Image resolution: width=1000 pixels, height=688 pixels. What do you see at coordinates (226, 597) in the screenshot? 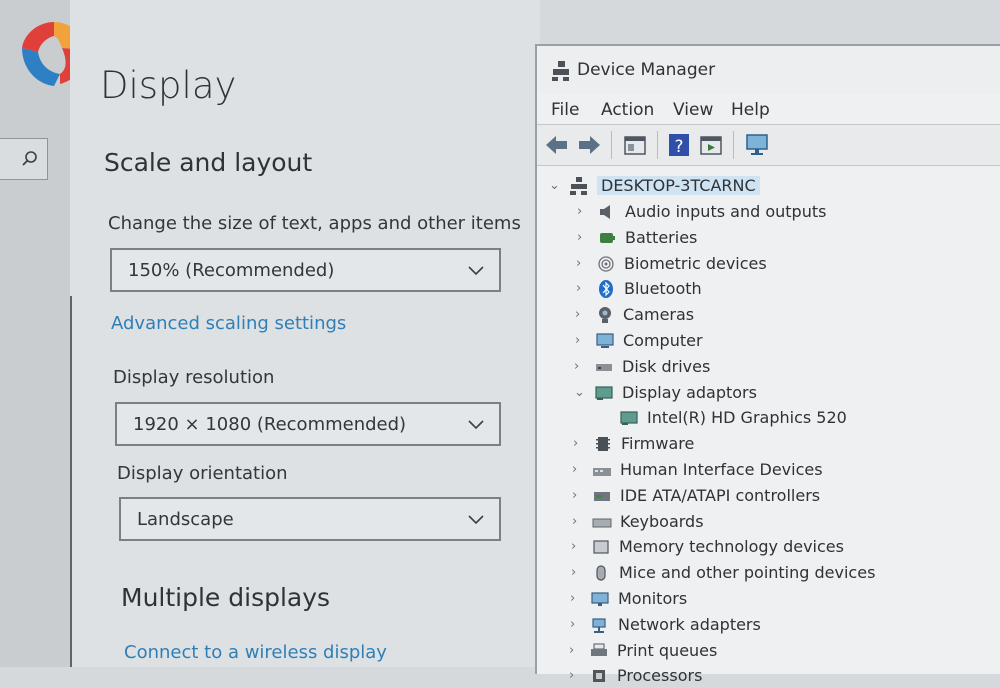
I see `multiple-displays-title: Multiple displays` at bounding box center [226, 597].